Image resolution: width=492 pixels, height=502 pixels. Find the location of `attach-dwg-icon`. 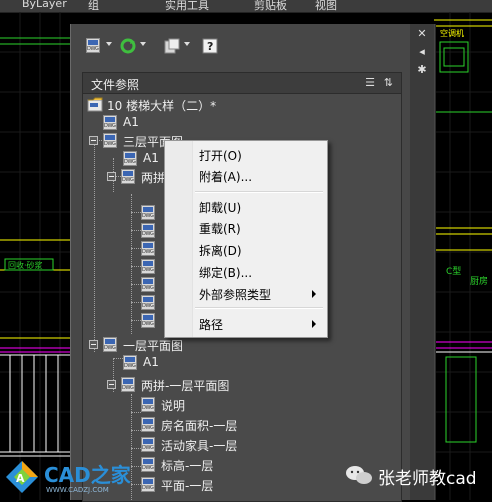

attach-dwg-icon is located at coordinates (94, 46).